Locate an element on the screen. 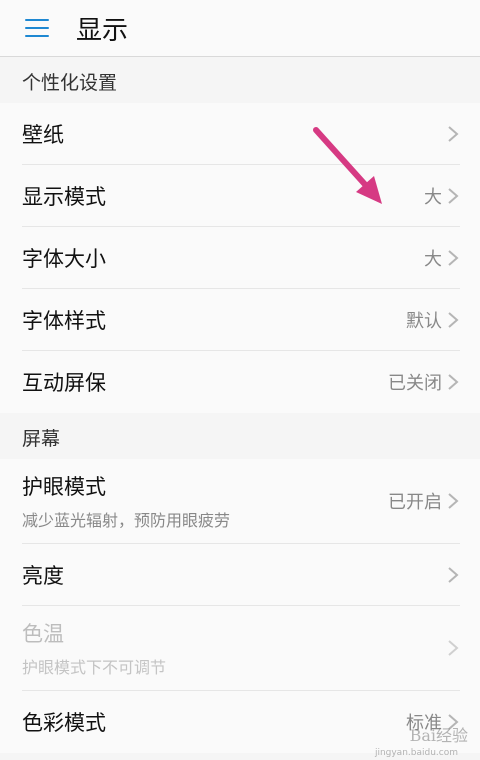 The width and height of the screenshot is (480, 760). font-size-row: 字体大小 大 is located at coordinates (241, 258).